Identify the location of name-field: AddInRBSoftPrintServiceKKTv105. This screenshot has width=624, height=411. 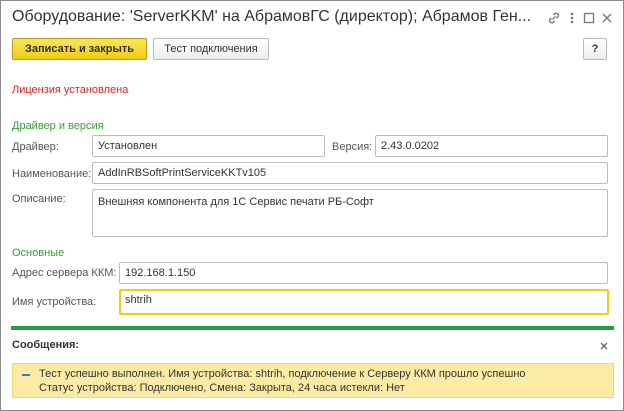
(350, 173).